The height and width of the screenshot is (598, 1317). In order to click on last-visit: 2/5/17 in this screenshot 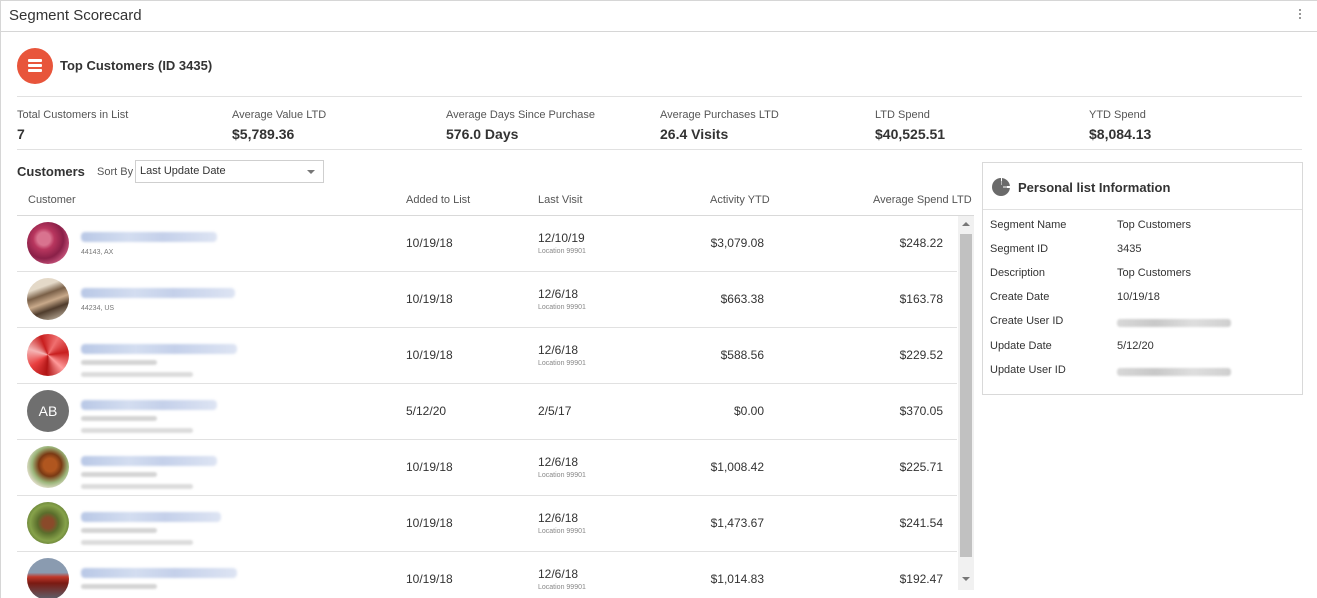, I will do `click(555, 411)`.